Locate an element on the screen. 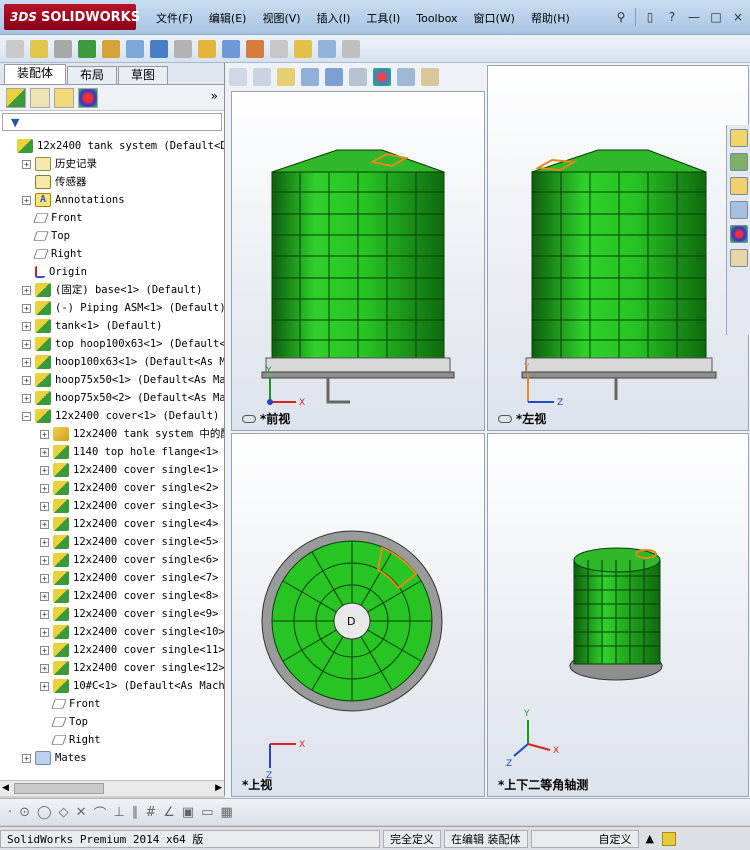 The height and width of the screenshot is (850, 750). tree-item: +12x2400 cover single<6> (De is located at coordinates (132, 560).